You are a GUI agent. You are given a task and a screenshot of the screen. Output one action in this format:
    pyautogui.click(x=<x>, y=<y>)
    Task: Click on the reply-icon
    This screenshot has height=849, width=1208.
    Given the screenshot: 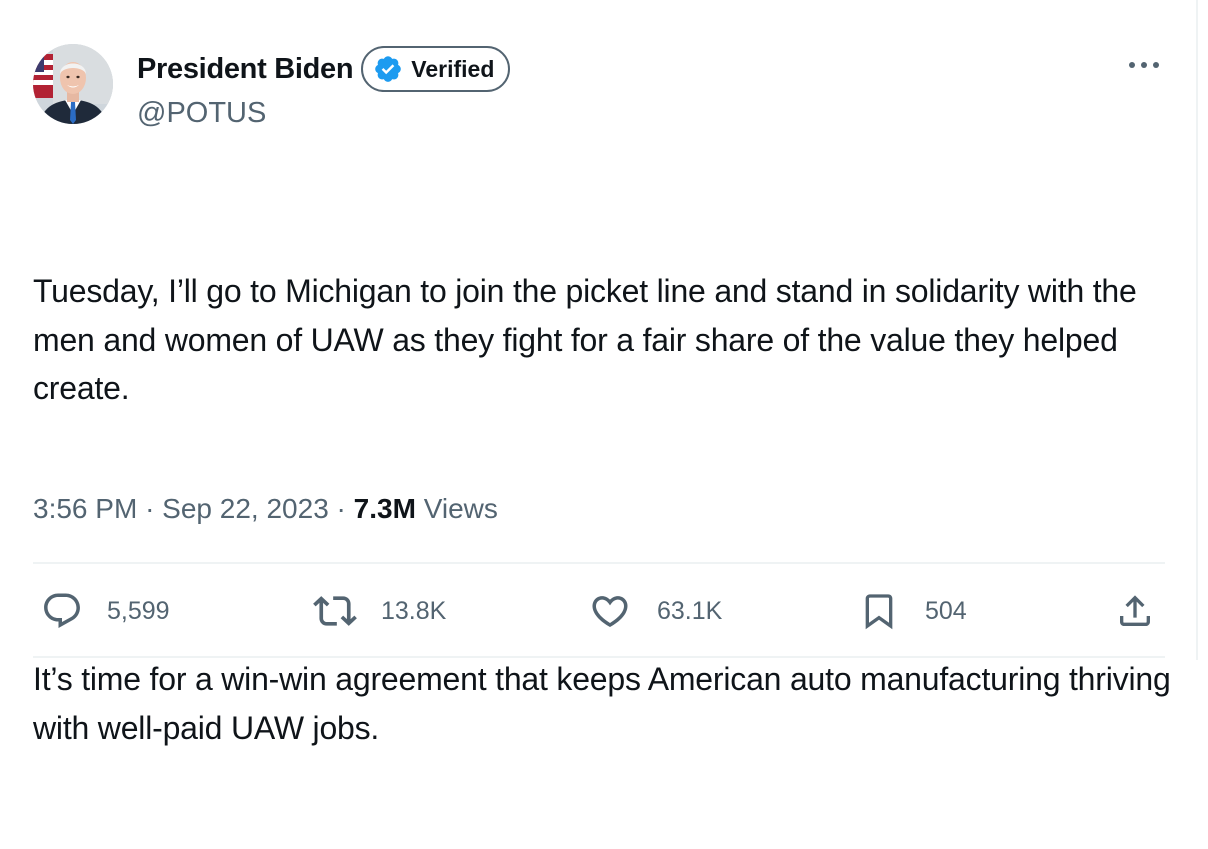 What is the action you would take?
    pyautogui.click(x=62, y=610)
    